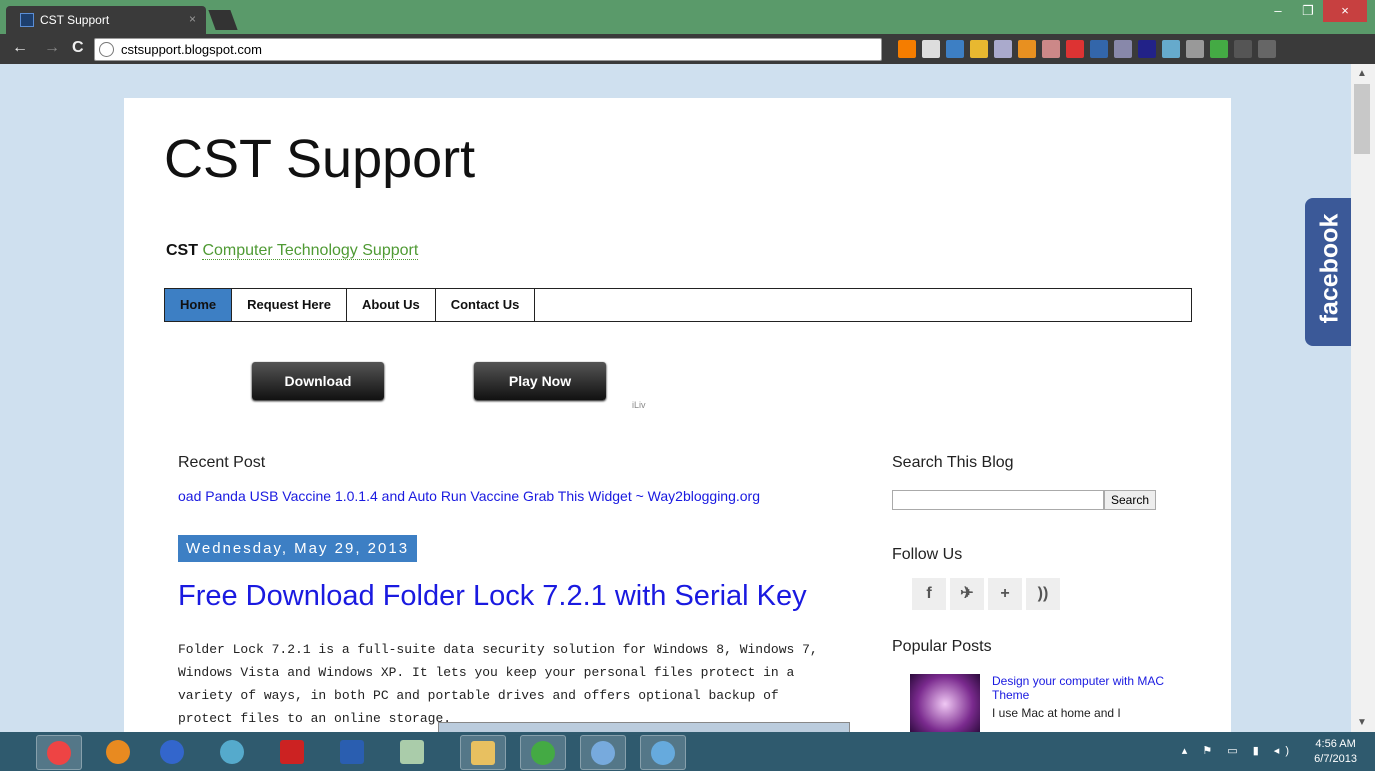 The width and height of the screenshot is (1375, 771). Describe the element at coordinates (1335, 744) in the screenshot. I see `clock-time: 4:56 AM` at that location.